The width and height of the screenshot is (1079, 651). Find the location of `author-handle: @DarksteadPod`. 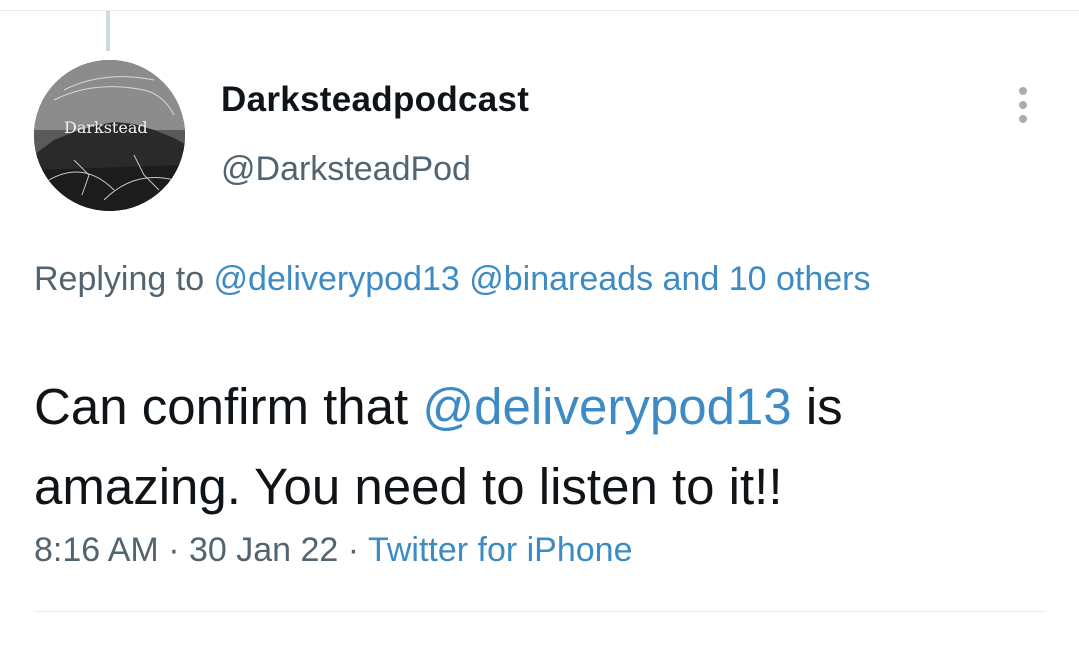

author-handle: @DarksteadPod is located at coordinates (346, 169).